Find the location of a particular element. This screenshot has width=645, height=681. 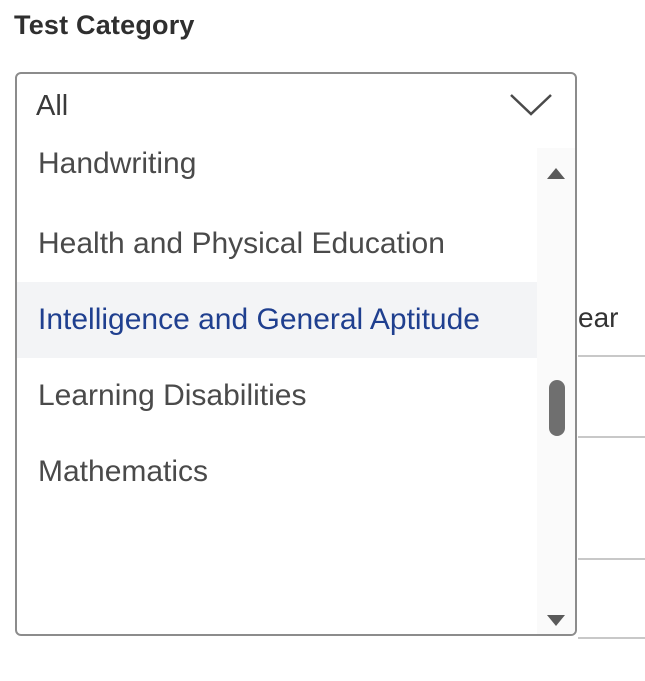

option-intelligence-and-general-aptitude: Intelligence and General Aptitude is located at coordinates (277, 320).